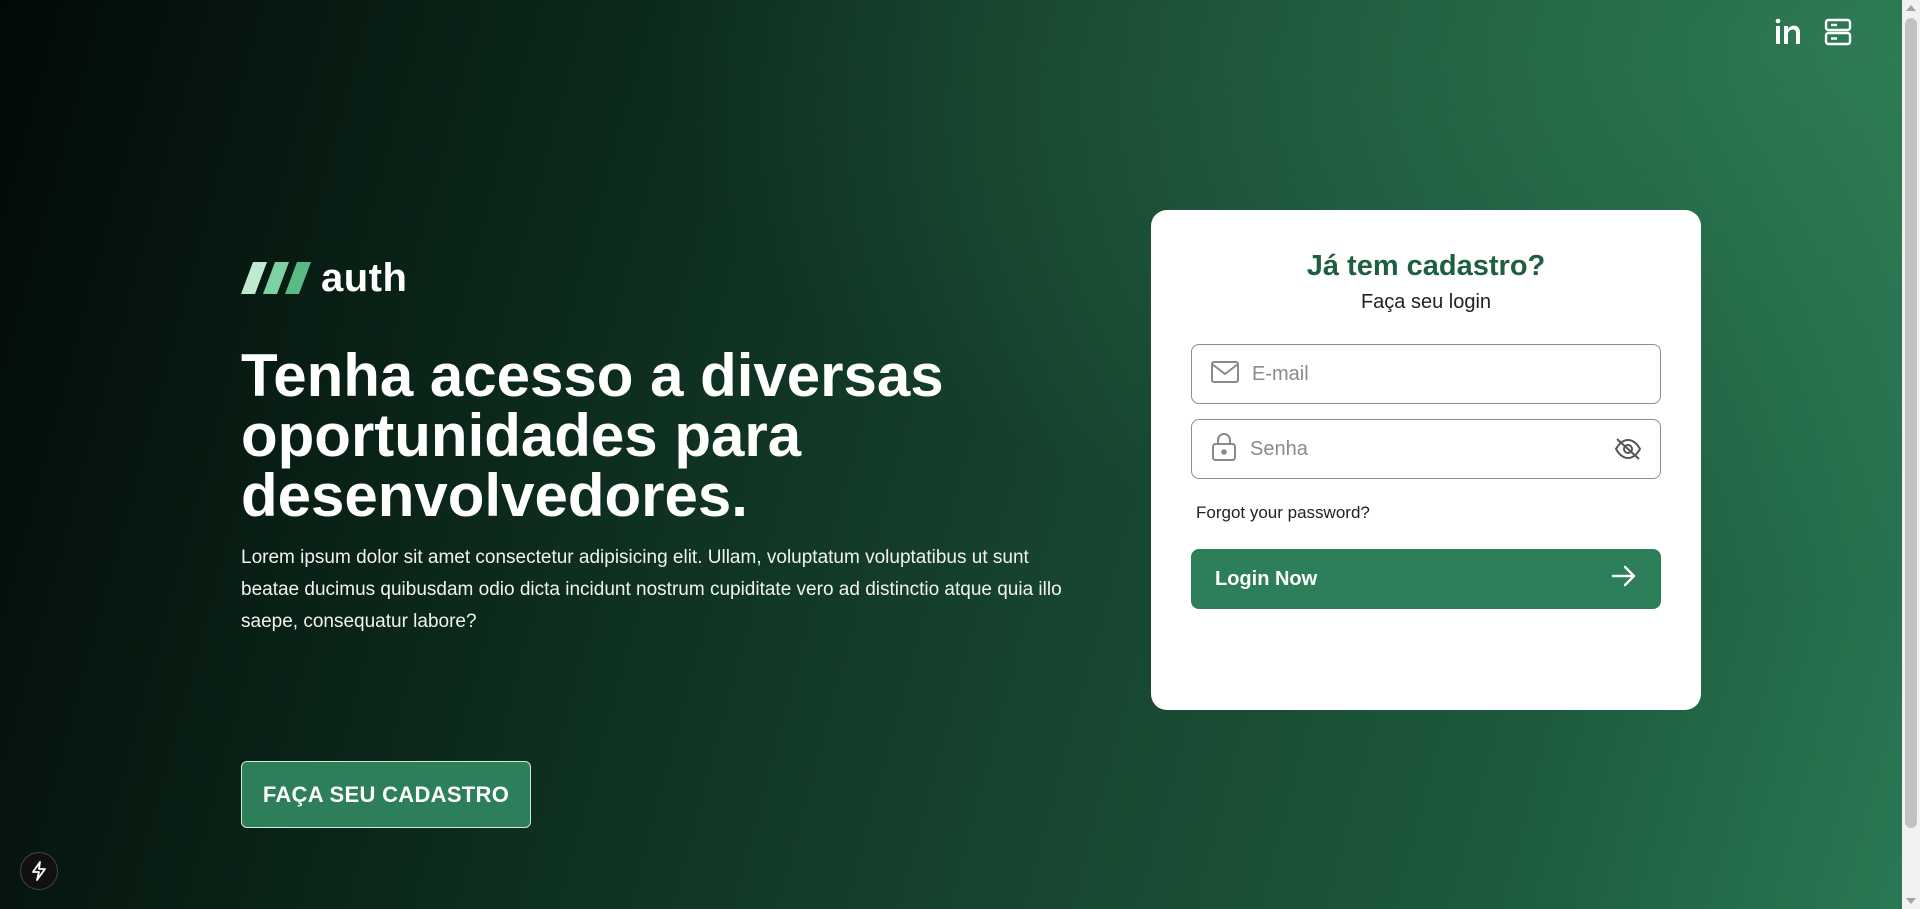 This screenshot has height=909, width=1920. Describe the element at coordinates (1224, 449) in the screenshot. I see `lock-icon` at that location.